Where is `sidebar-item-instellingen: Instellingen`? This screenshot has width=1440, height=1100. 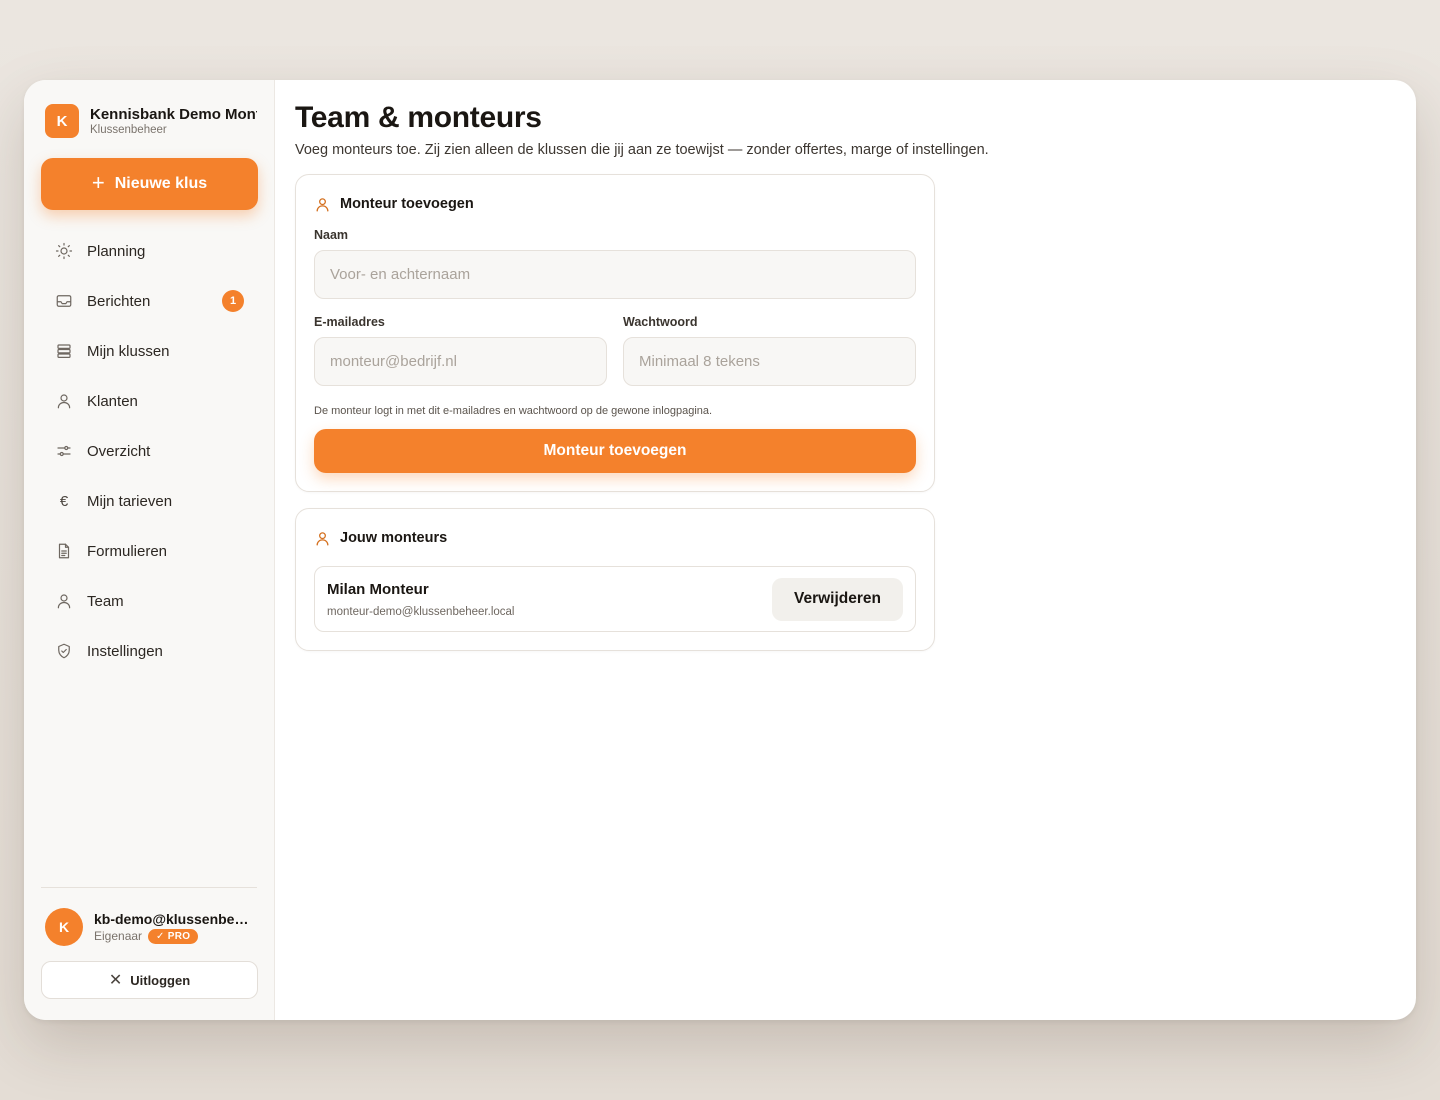 sidebar-item-instellingen: Instellingen is located at coordinates (149, 651).